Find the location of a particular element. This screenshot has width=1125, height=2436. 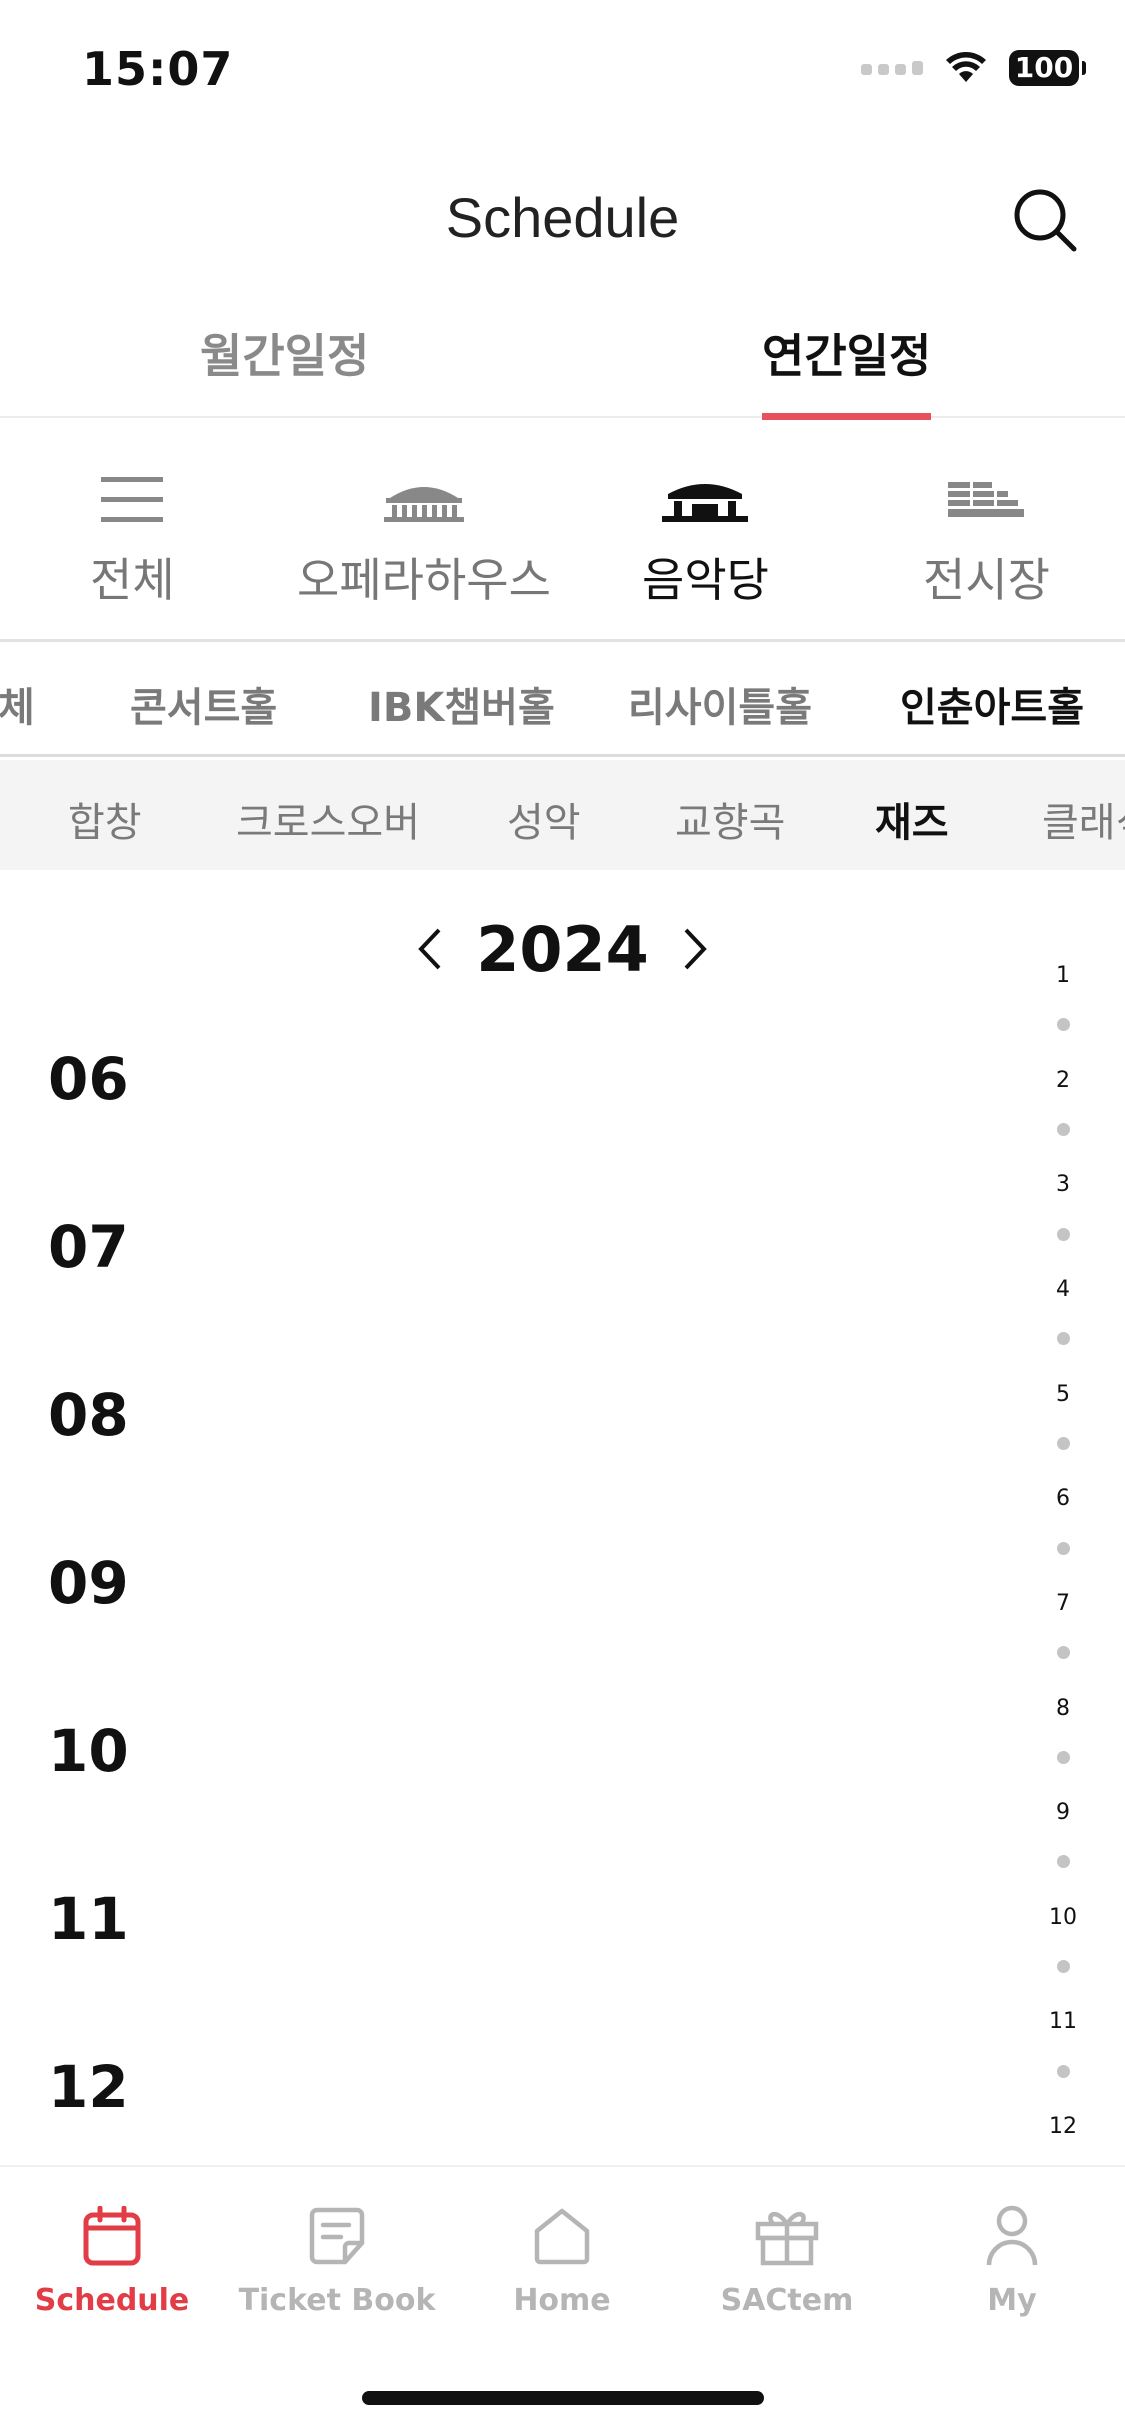

nav-schedule: Schedule is located at coordinates (112, 2259).